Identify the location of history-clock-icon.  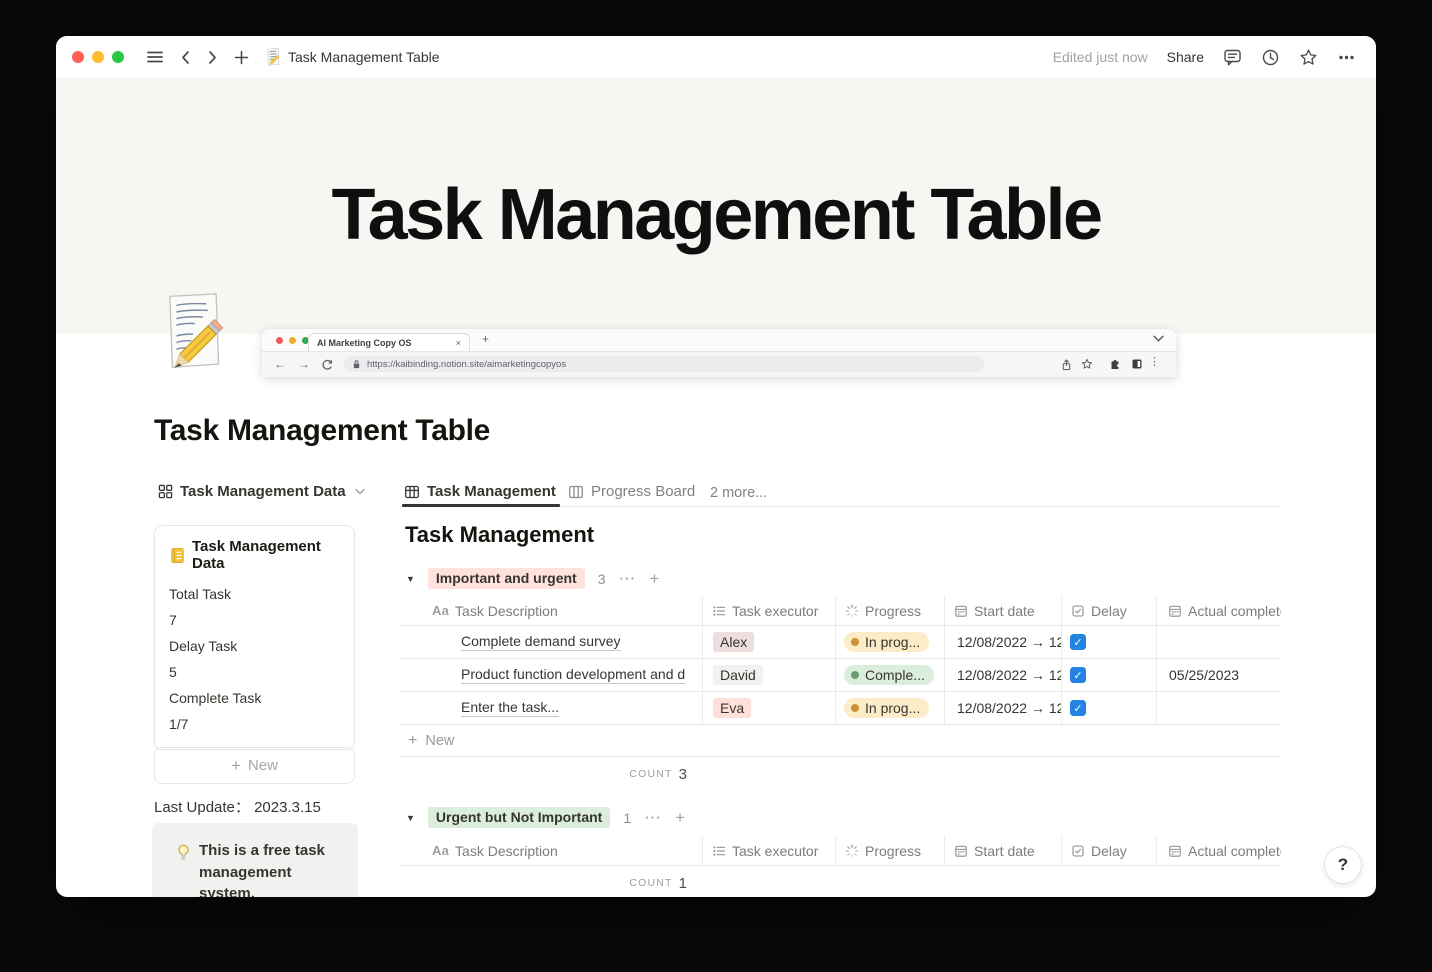
(1270, 57).